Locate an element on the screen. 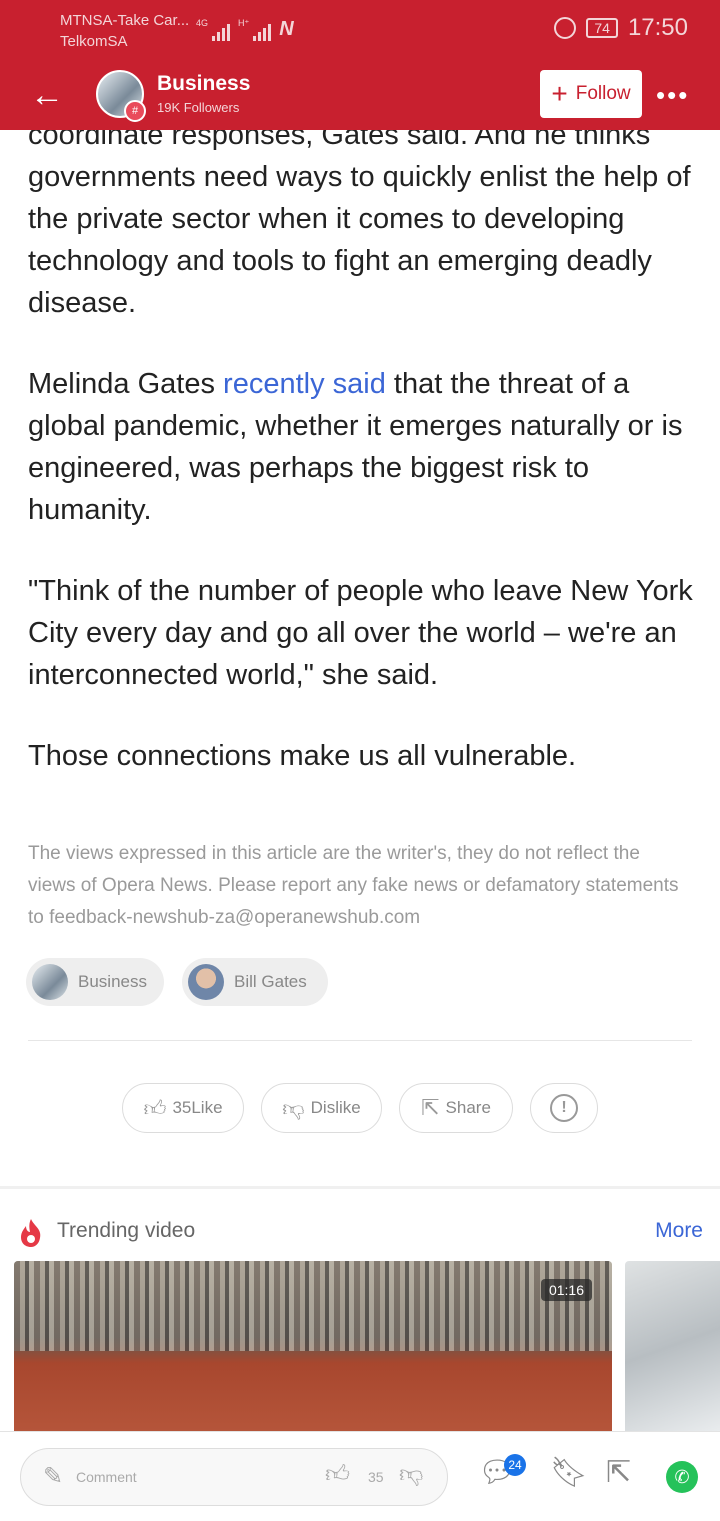 This screenshot has width=720, height=1521. flame-icon is located at coordinates (31, 1233).